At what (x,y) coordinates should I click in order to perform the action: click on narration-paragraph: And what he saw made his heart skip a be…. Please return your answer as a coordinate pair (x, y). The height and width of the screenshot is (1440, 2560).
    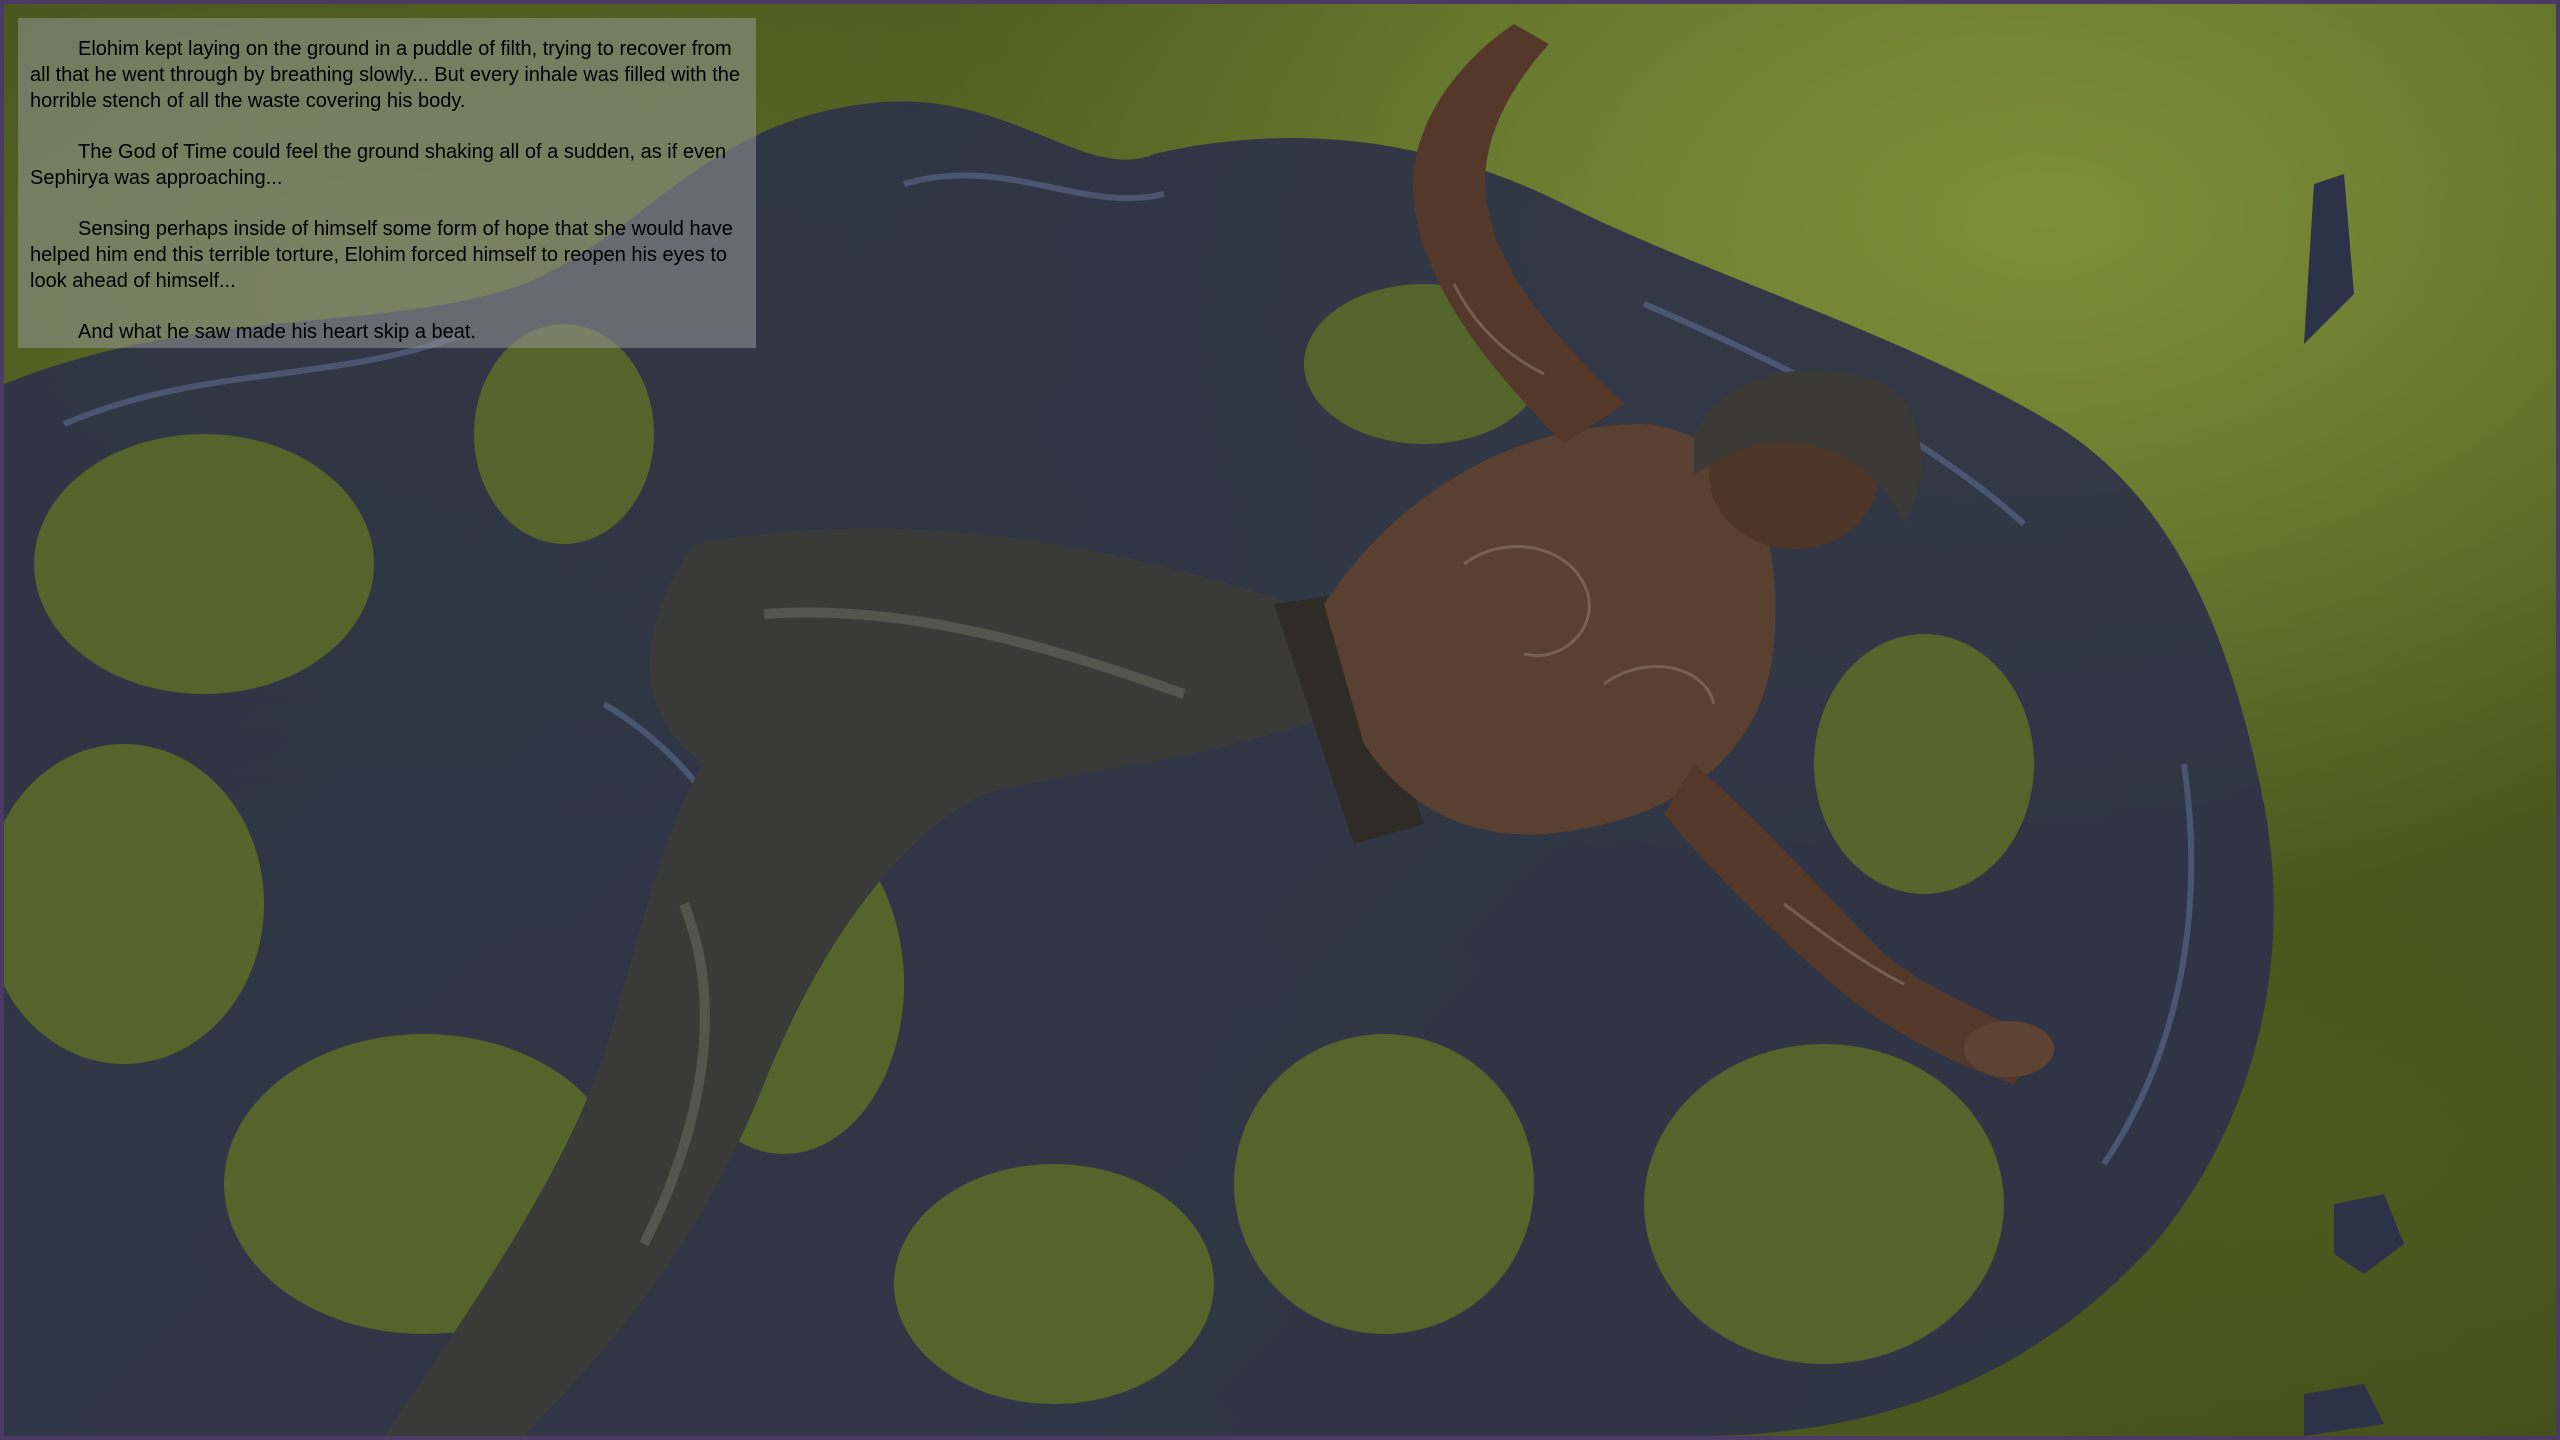
    Looking at the image, I should click on (277, 332).